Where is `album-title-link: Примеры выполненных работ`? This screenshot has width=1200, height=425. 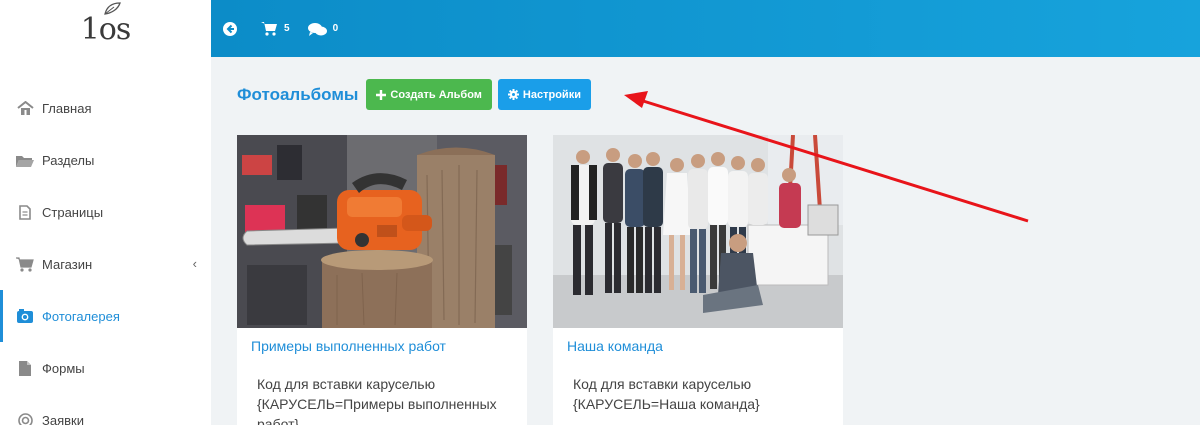
album-title-link: Примеры выполненных работ is located at coordinates (382, 348).